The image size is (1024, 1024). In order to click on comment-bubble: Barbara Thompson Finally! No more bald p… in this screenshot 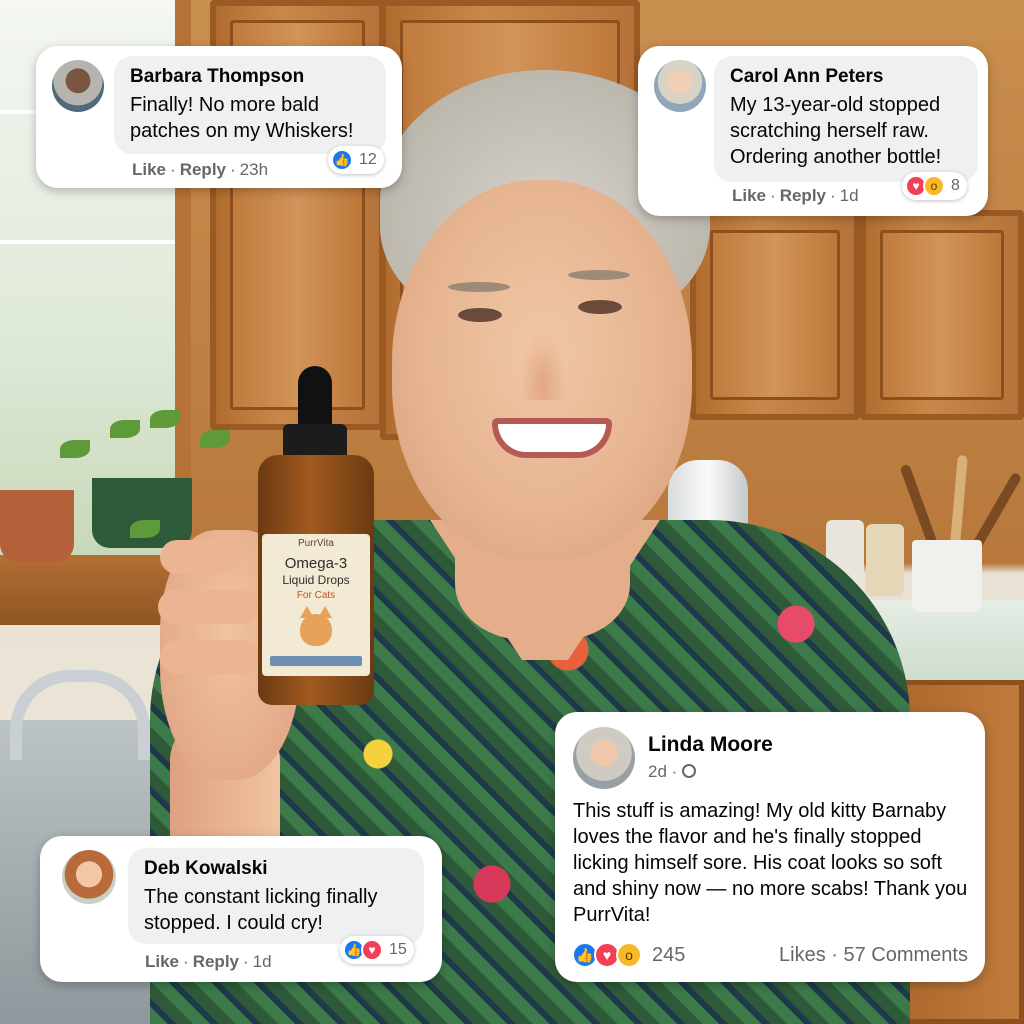, I will do `click(250, 105)`.